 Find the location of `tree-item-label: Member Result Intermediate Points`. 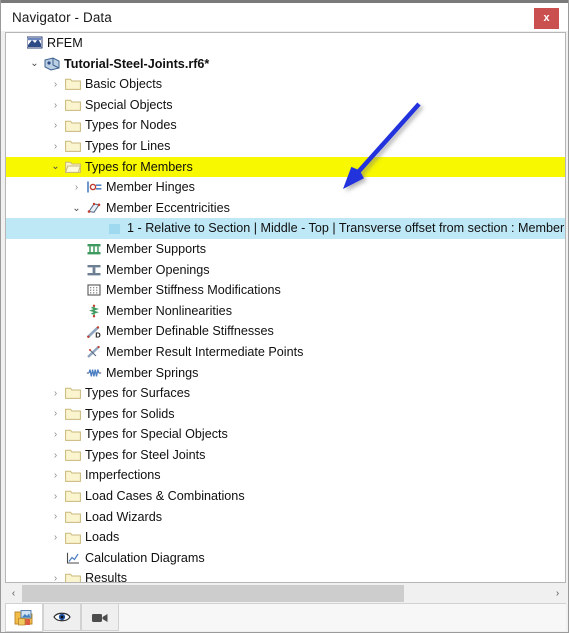

tree-item-label: Member Result Intermediate Points is located at coordinates (205, 351).